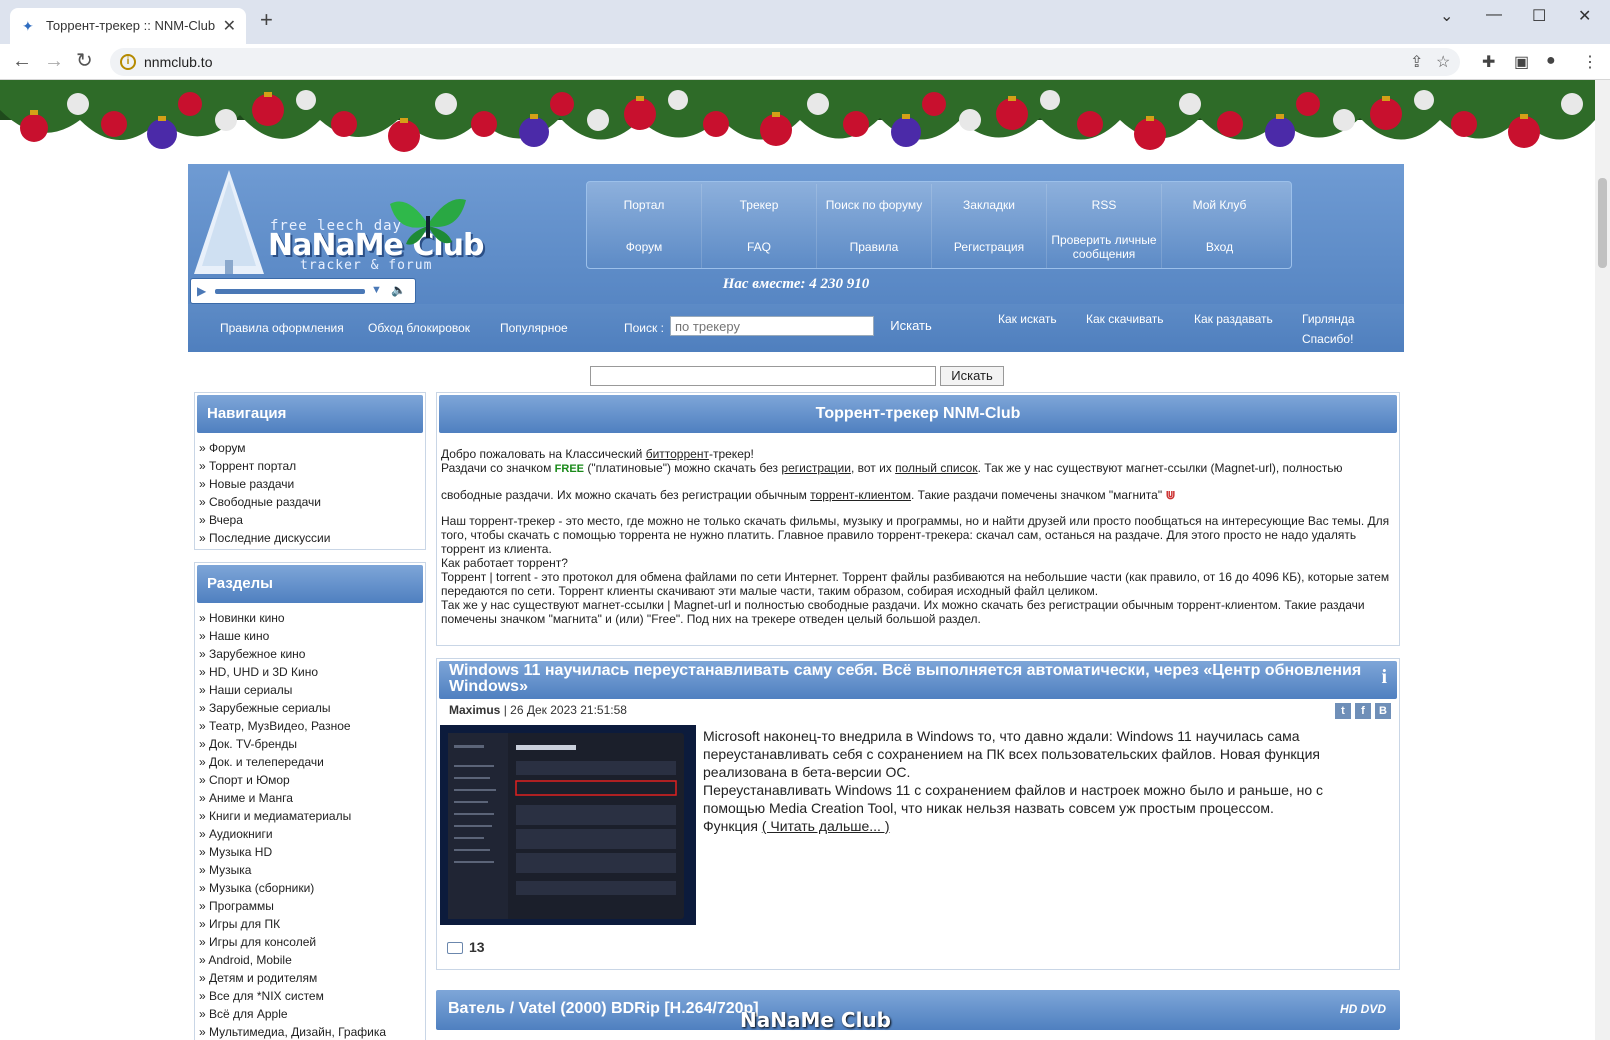 The image size is (1610, 1040). What do you see at coordinates (989, 205) in the screenshot?
I see `menu-bookmarks: Закладки` at bounding box center [989, 205].